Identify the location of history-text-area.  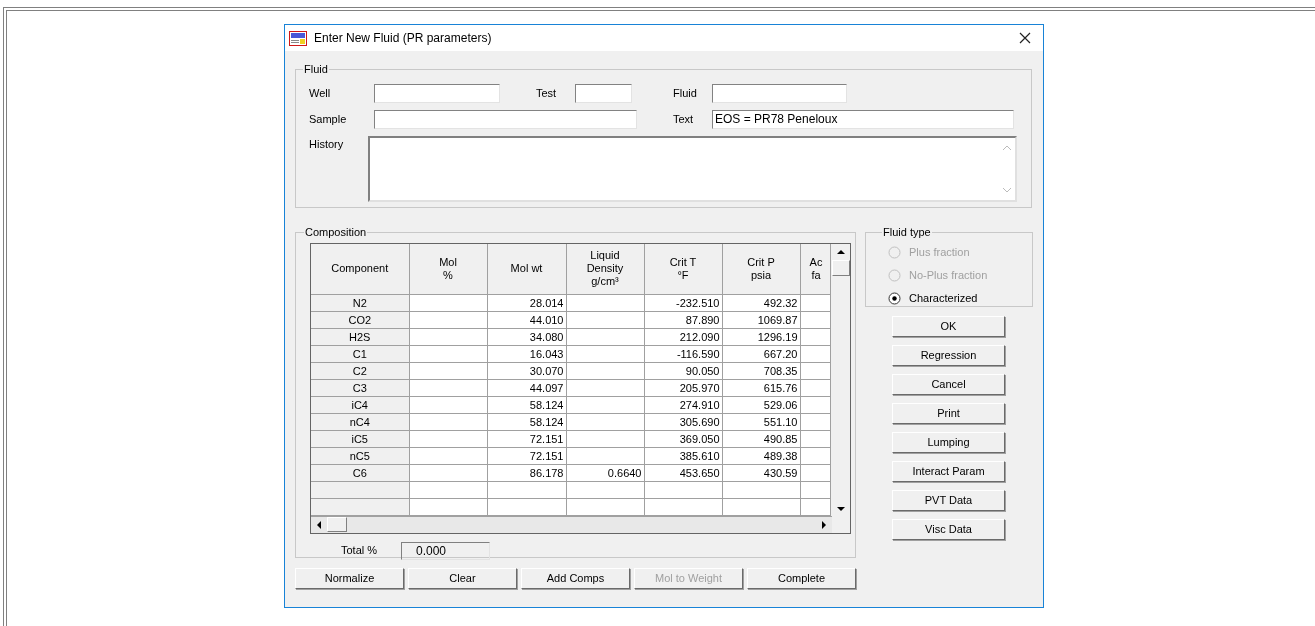
(692, 168).